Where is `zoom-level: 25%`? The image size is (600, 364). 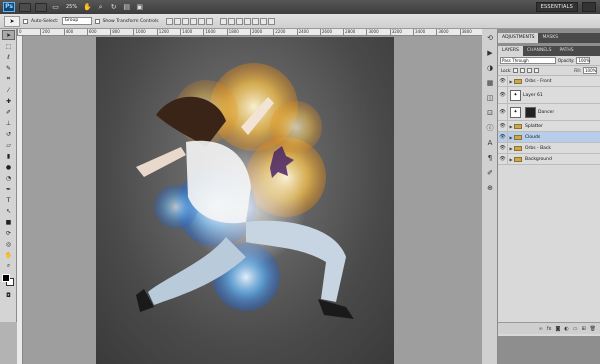
zoom-level: 25% is located at coordinates (71, 7).